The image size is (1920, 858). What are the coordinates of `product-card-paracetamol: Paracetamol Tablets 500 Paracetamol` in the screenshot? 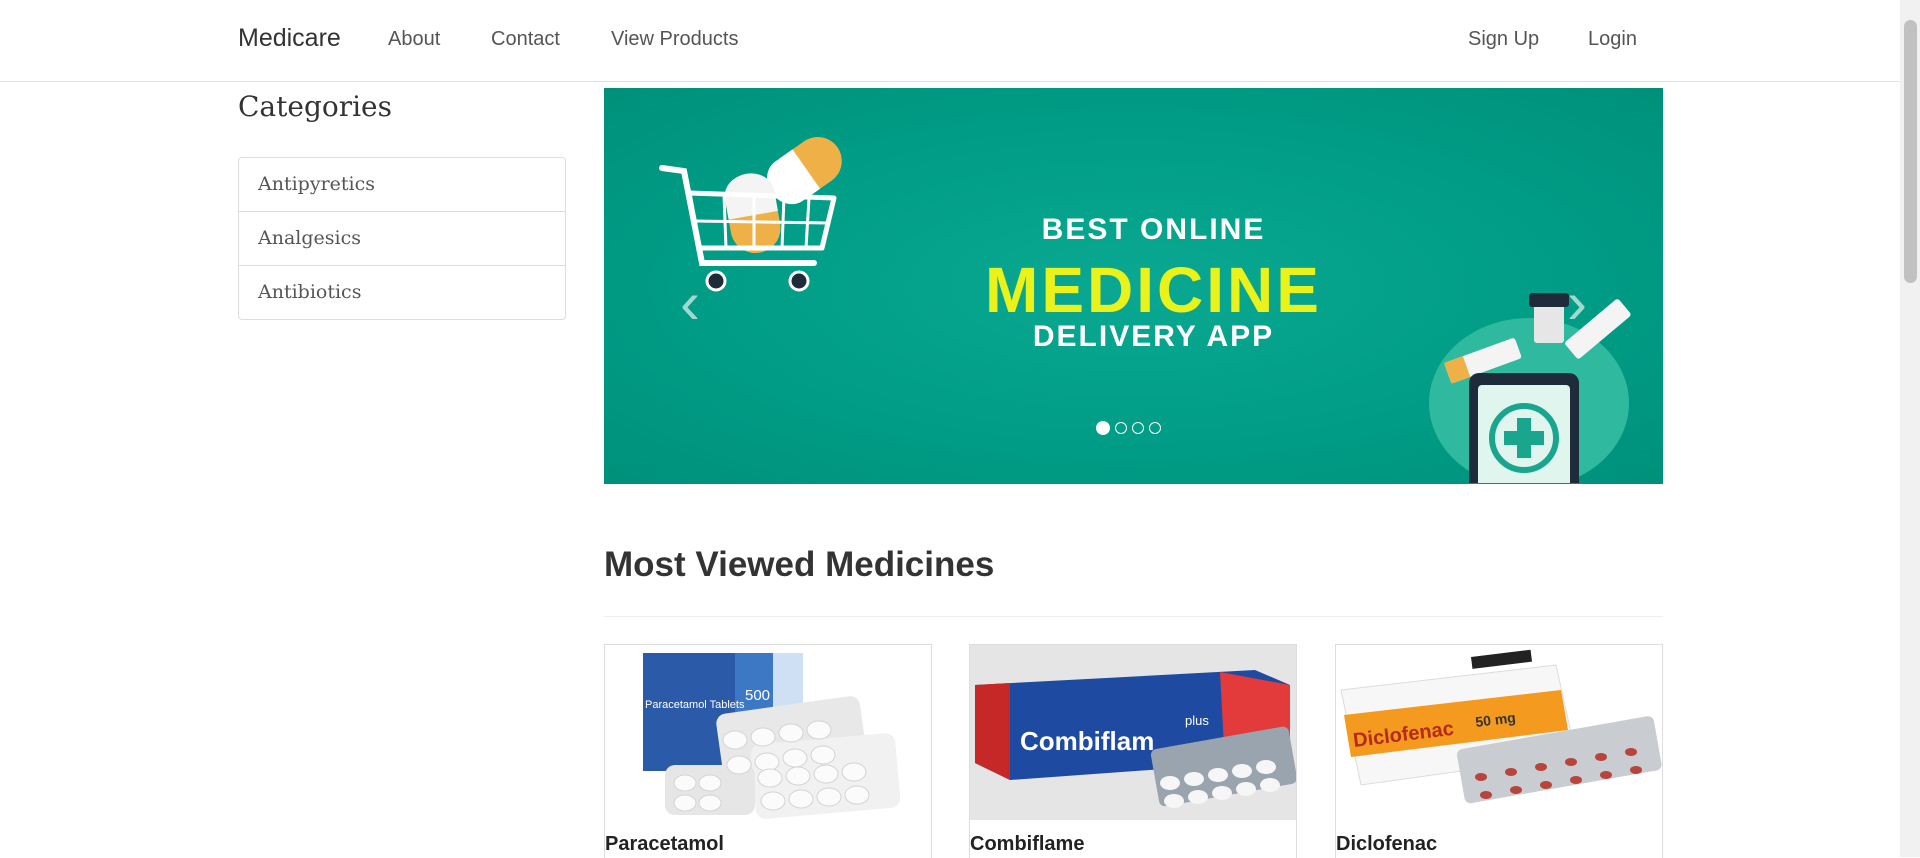 It's located at (768, 751).